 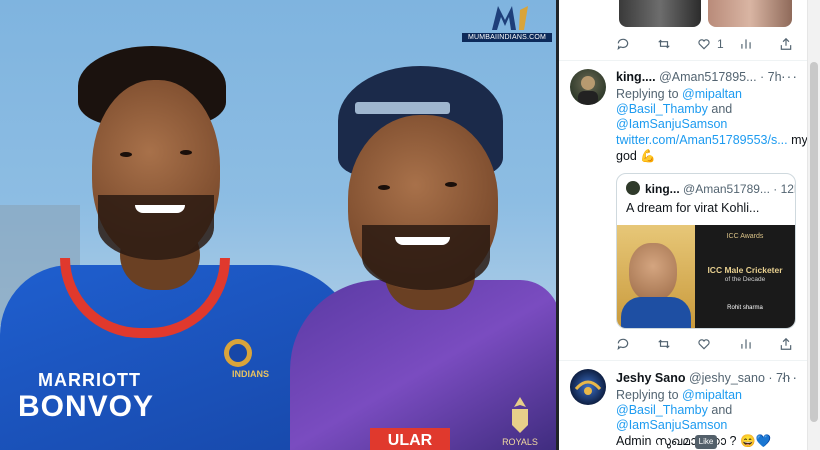 I want to click on cap-strap, so click(x=402, y=108).